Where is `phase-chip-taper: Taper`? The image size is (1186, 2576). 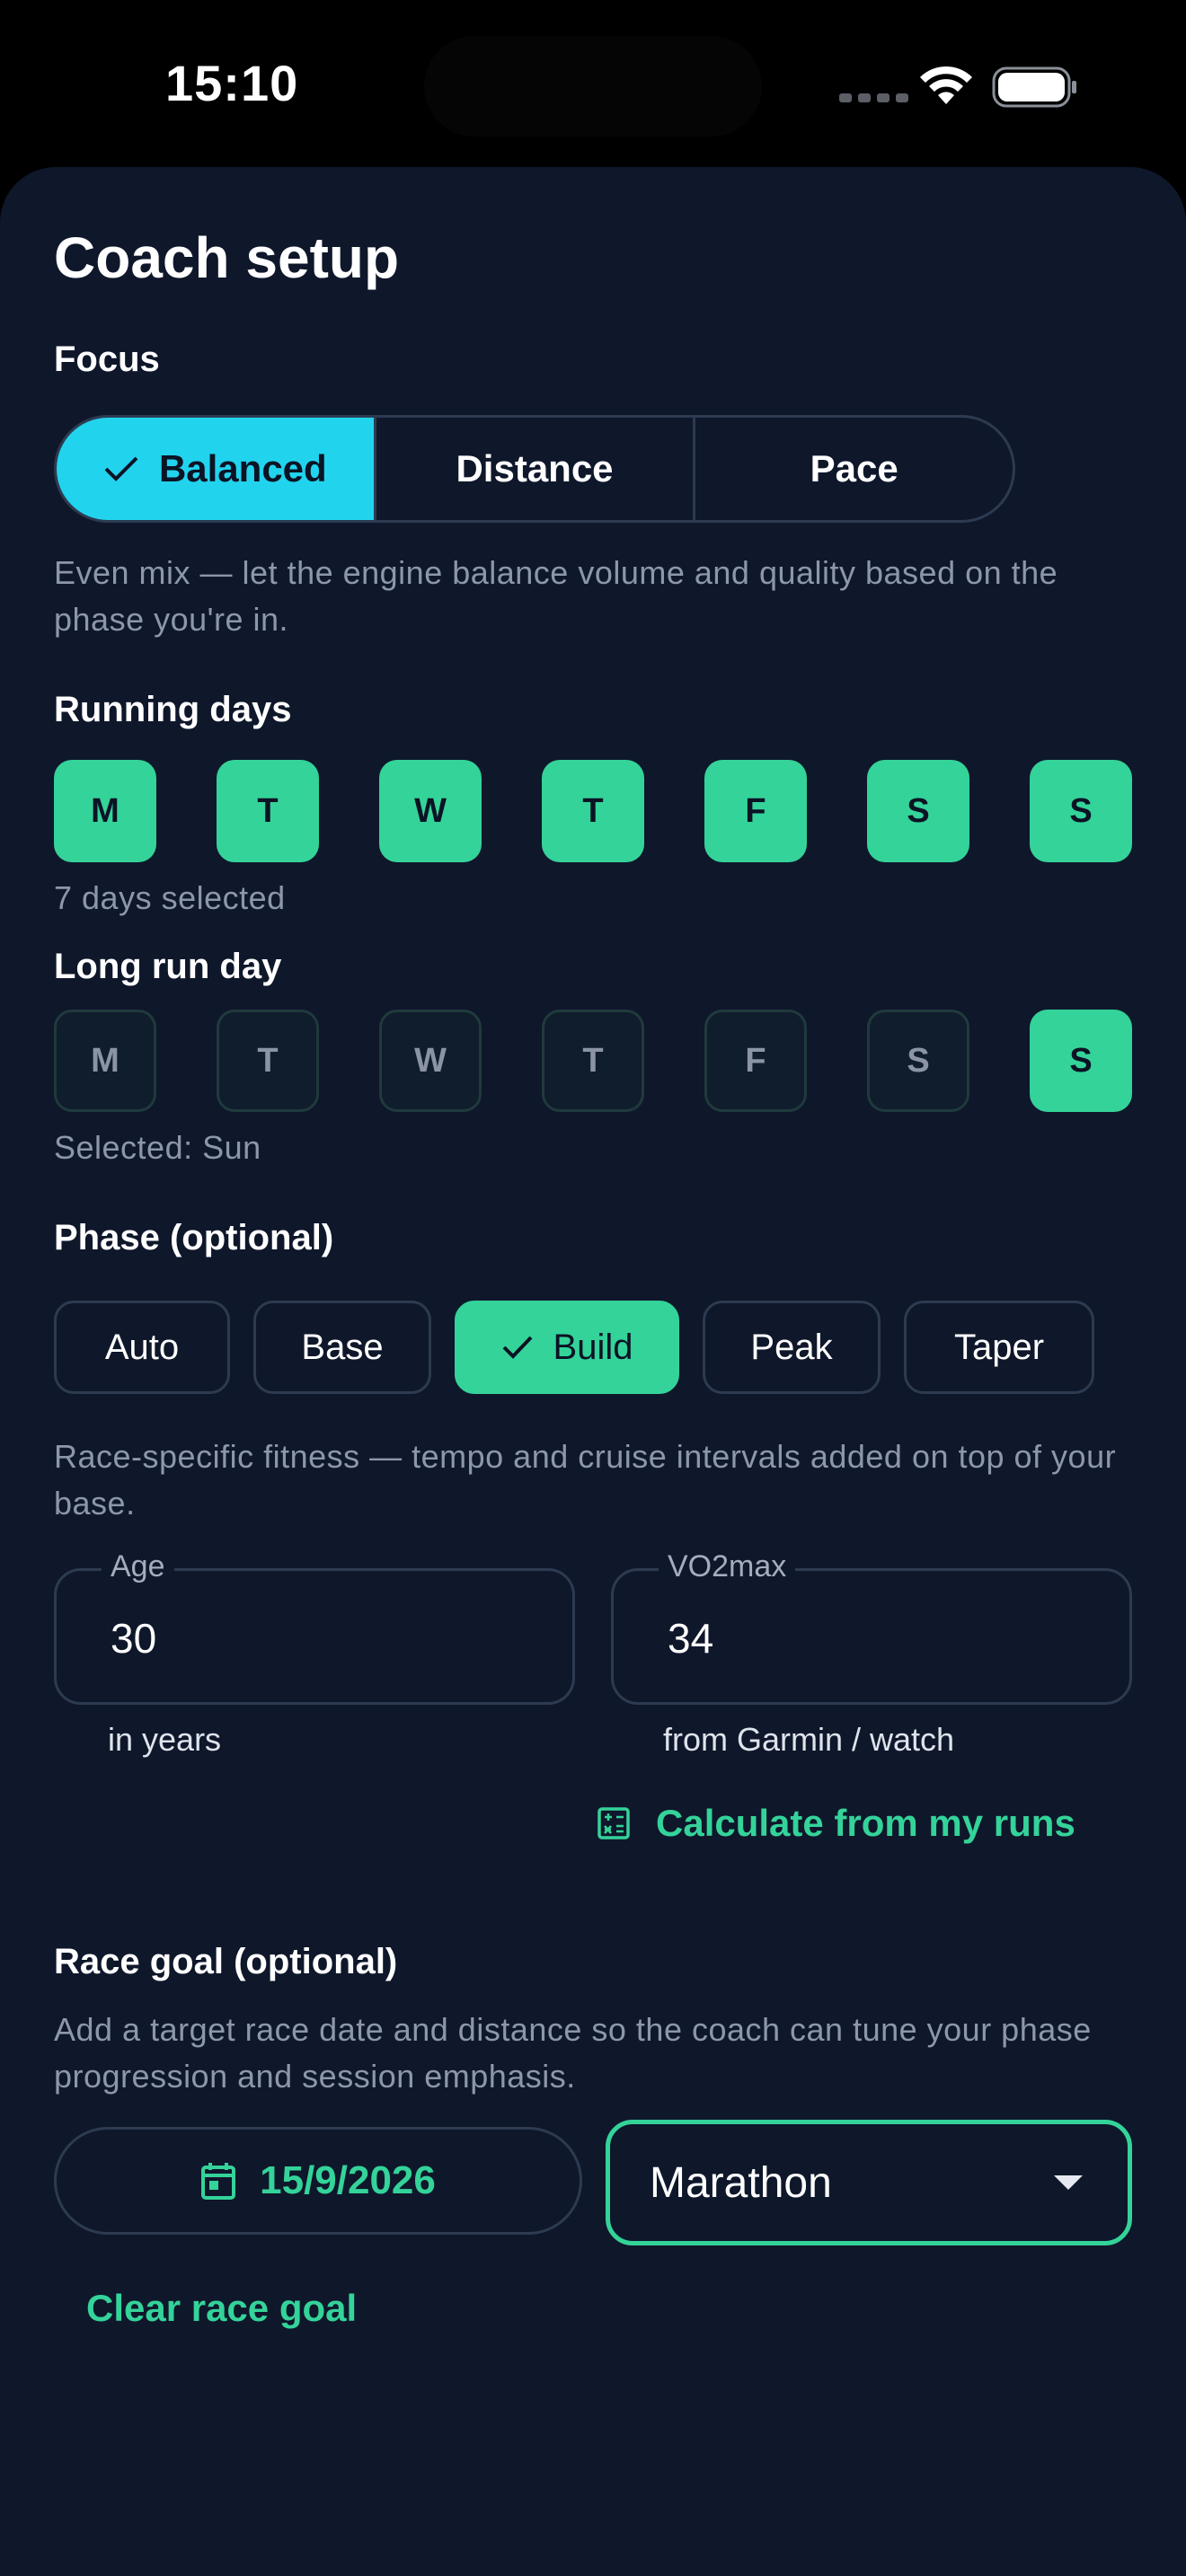 phase-chip-taper: Taper is located at coordinates (999, 1347).